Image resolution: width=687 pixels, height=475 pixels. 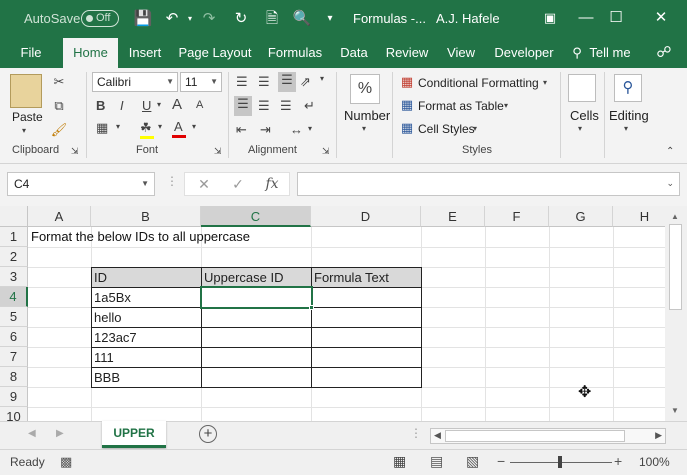 What do you see at coordinates (629, 115) in the screenshot?
I see `editing-button: Editing` at bounding box center [629, 115].